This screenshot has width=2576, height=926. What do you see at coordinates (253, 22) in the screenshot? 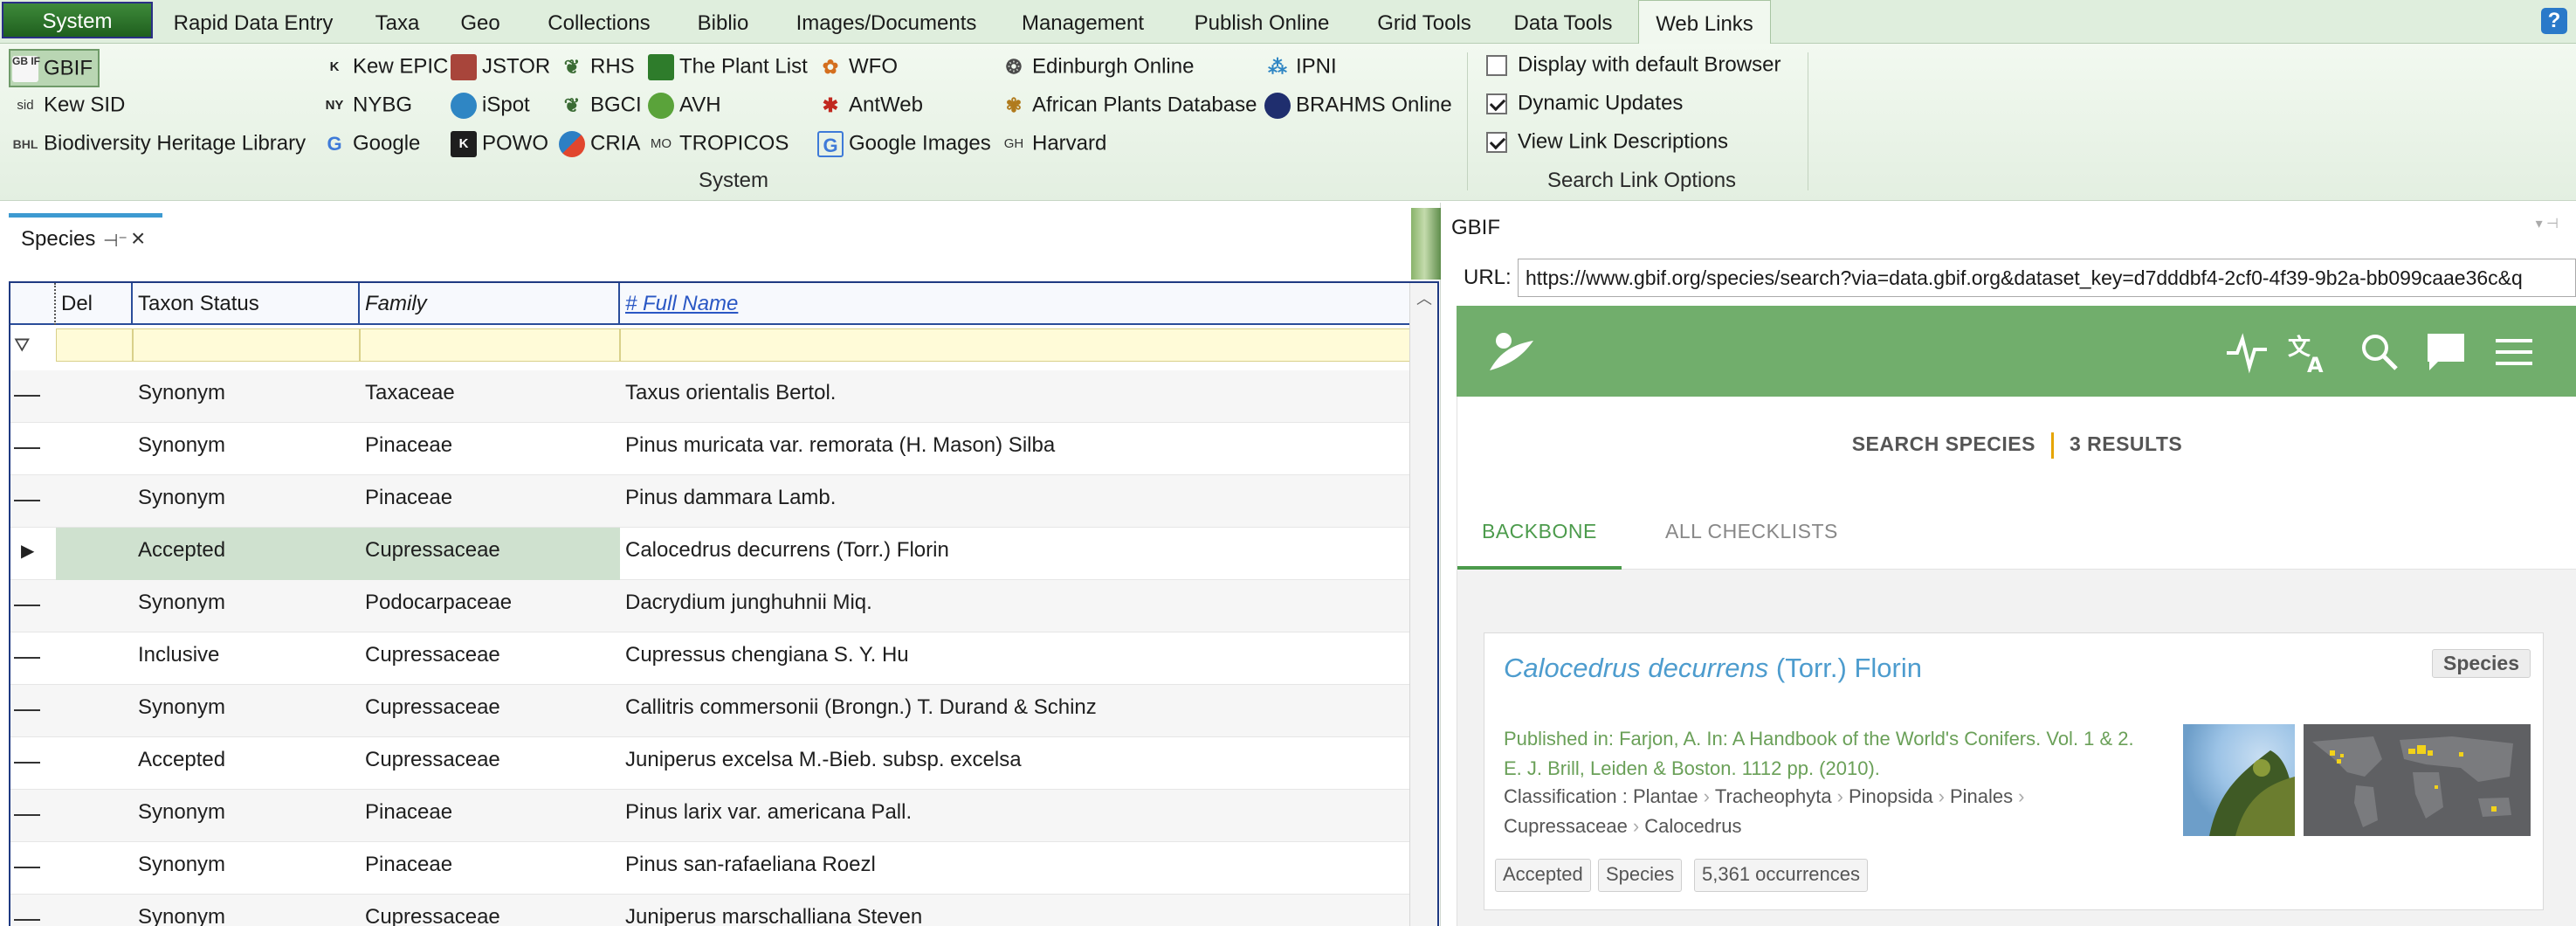
I see `tab-rapid-data-entry: Rapid Data Entry` at bounding box center [253, 22].